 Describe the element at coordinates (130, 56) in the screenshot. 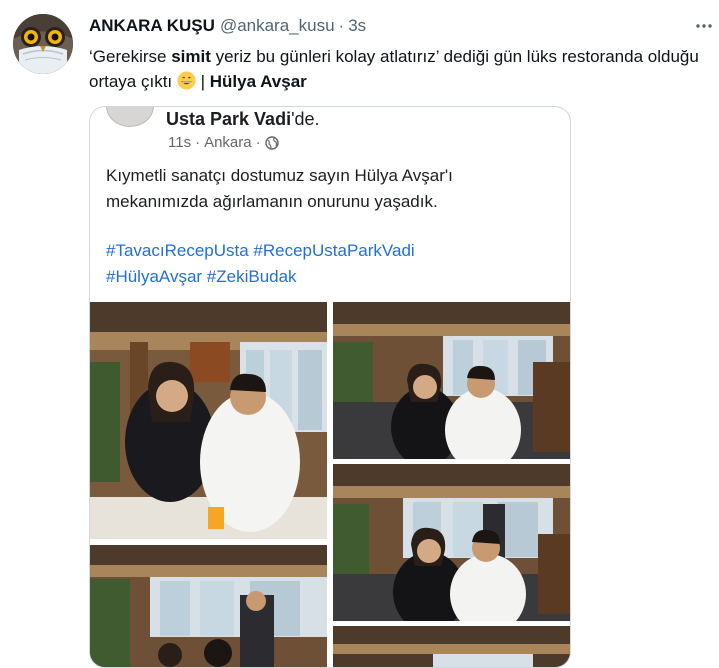

I see `tweet-text-part1: ‘Gerekirse` at that location.